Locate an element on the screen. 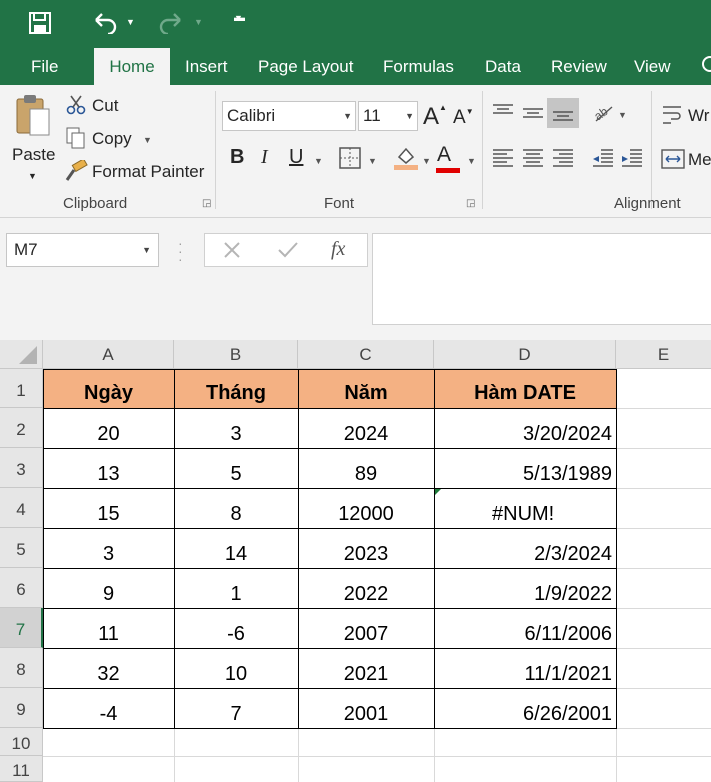  format-painter-button: Format Painter is located at coordinates (148, 172).